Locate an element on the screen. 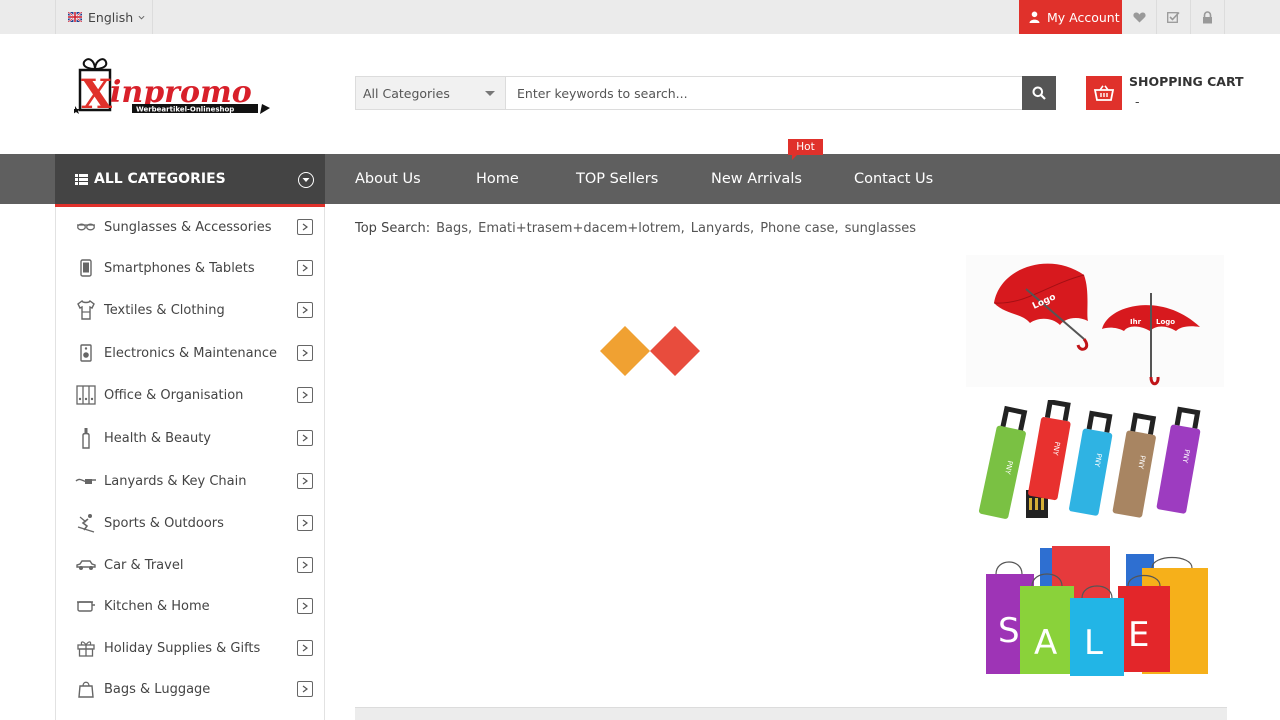  loader-diamond-red is located at coordinates (674, 351).